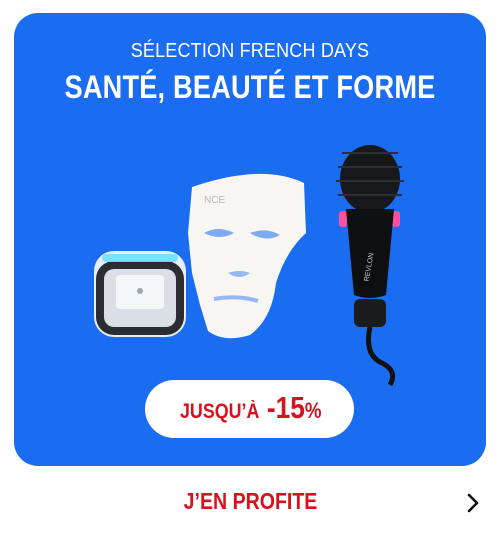  What do you see at coordinates (313, 410) in the screenshot?
I see `discount-unit: %` at bounding box center [313, 410].